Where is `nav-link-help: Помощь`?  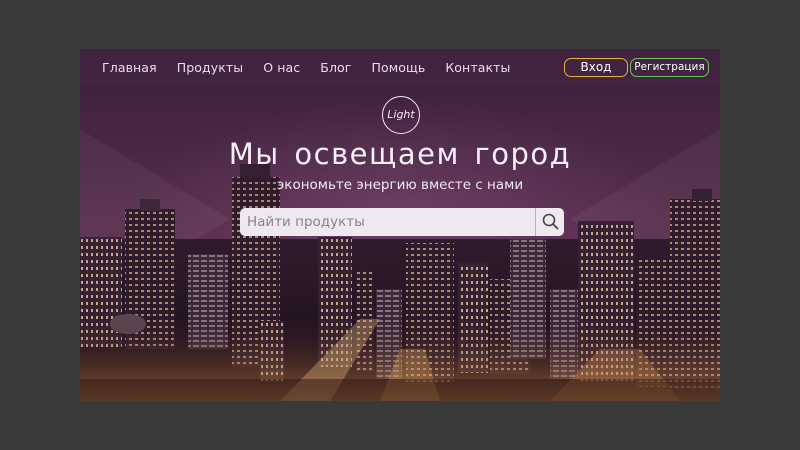
nav-link-help: Помощь is located at coordinates (398, 67).